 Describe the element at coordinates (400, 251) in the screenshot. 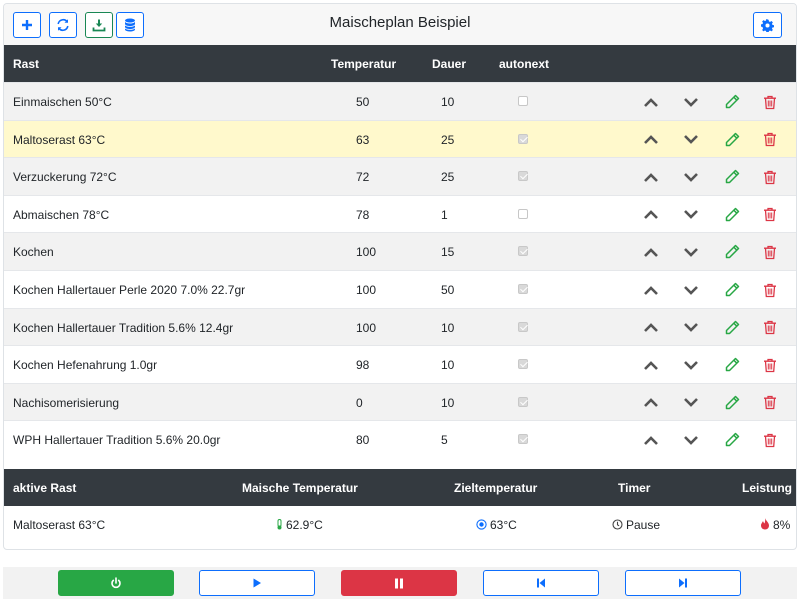

I see `table-row: Kochen 100 15` at that location.